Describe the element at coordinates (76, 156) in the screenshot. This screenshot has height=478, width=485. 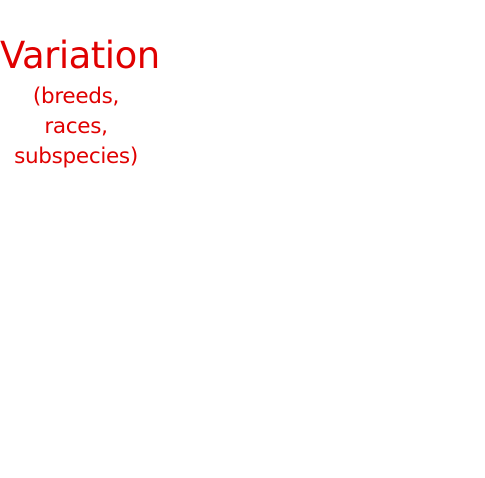
I see `variation-subtitle-line-2: subspecies)` at that location.